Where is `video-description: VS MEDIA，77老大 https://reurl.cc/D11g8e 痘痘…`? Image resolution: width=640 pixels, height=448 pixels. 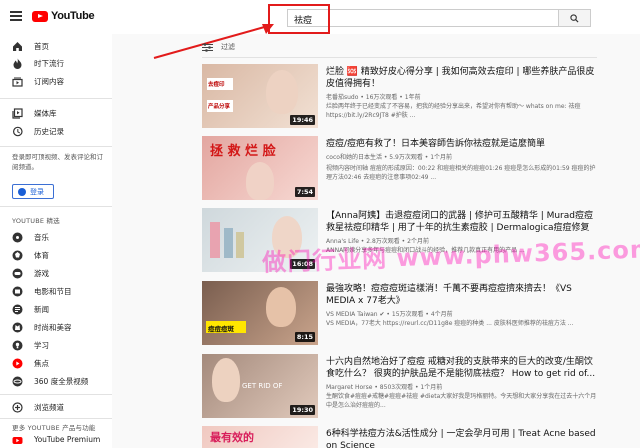
video-description: VS MEDIA，77老大 https://reurl.cc/D11g8e 痘痘… is located at coordinates (450, 323).